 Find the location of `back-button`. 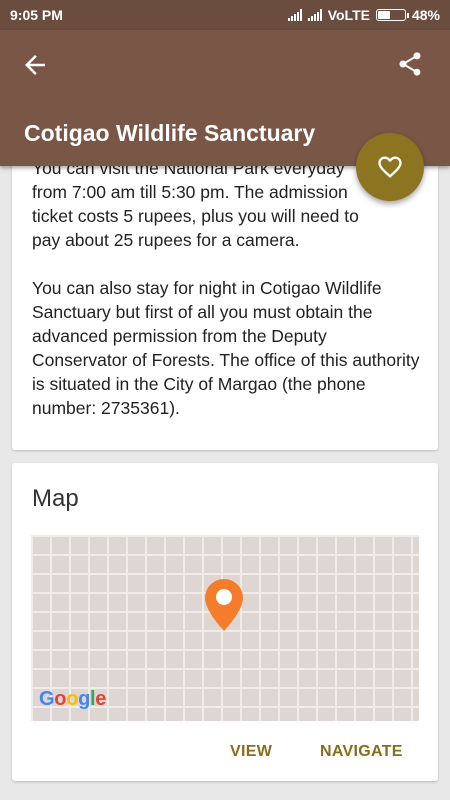

back-button is located at coordinates (35, 65).